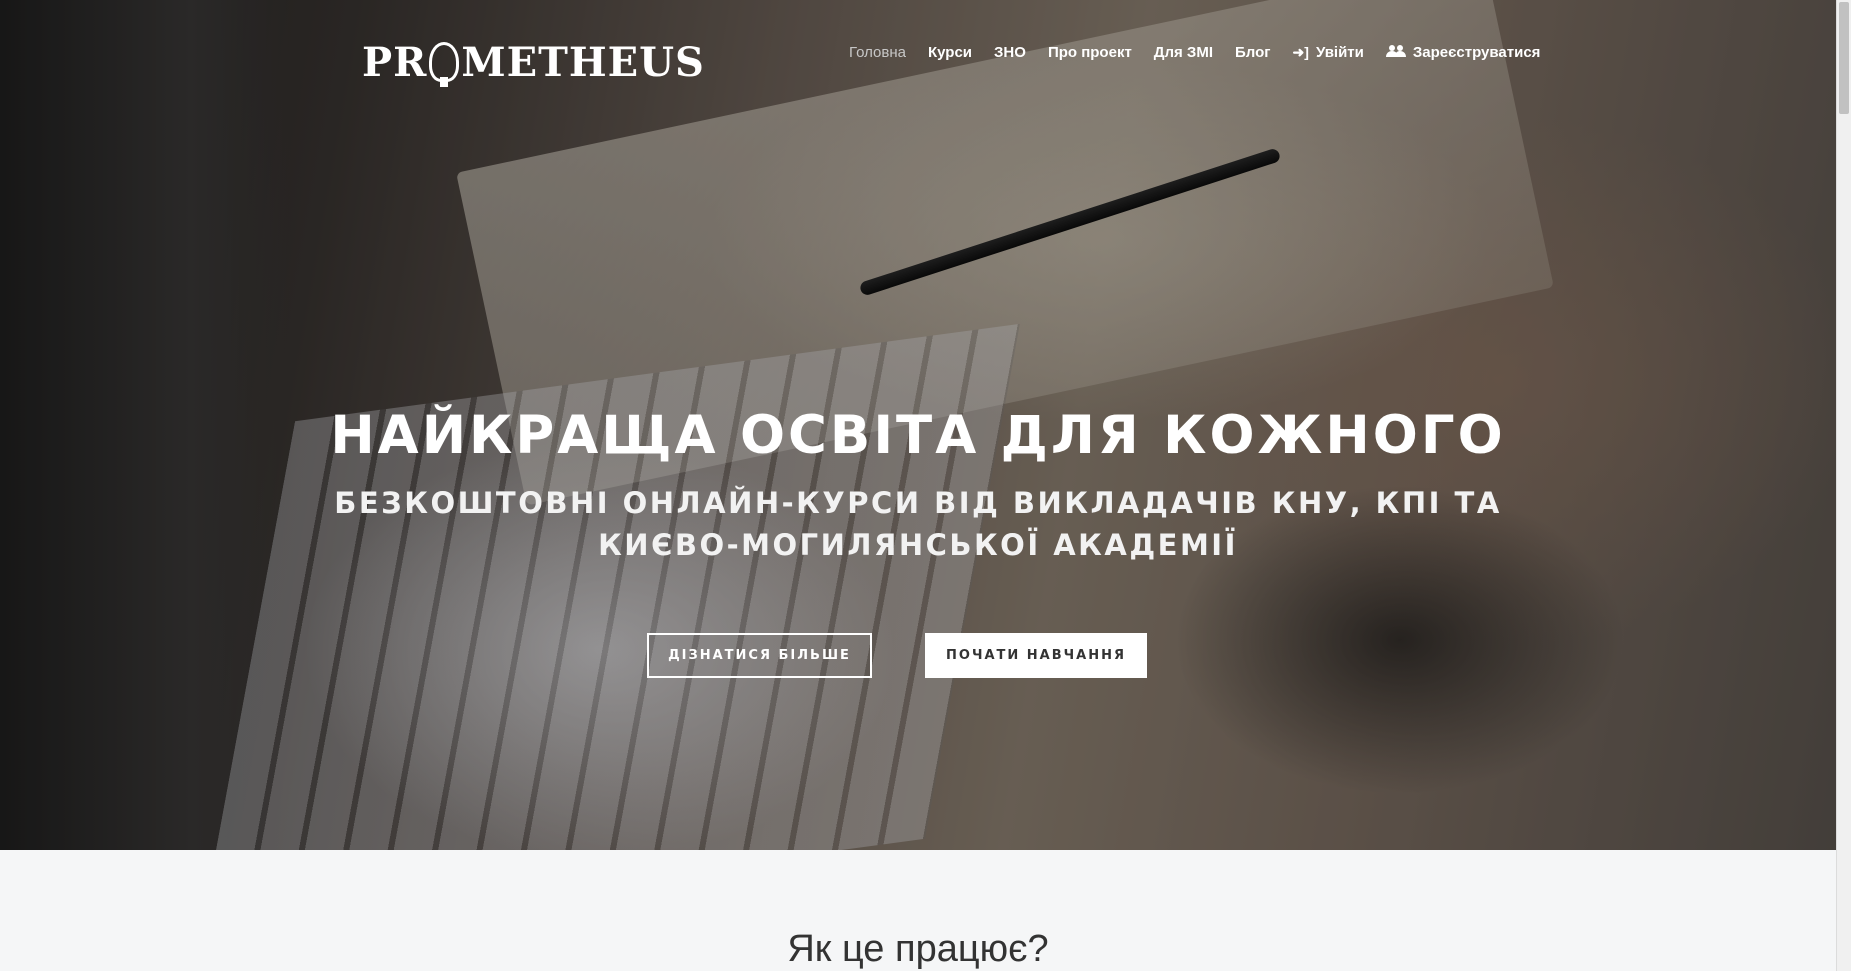 This screenshot has width=1851, height=971. What do you see at coordinates (1183, 52) in the screenshot?
I see `nav-item-media: Для ЗМІ` at bounding box center [1183, 52].